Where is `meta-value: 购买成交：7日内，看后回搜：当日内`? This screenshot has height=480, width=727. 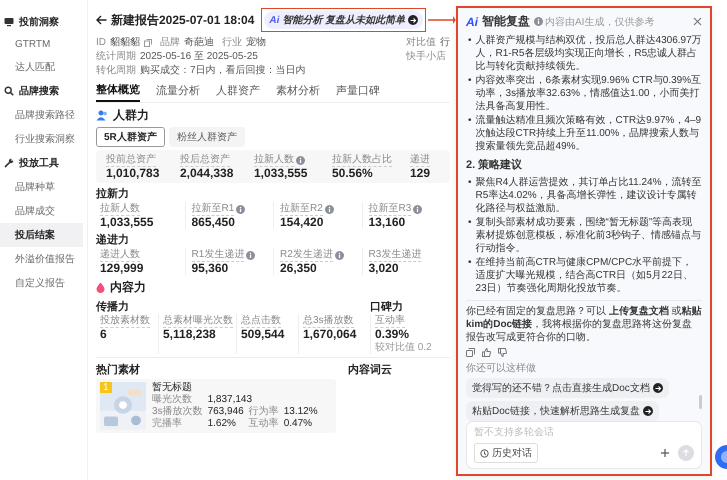 meta-value: 购买成交：7日内，看后回搜：当日内 is located at coordinates (223, 70).